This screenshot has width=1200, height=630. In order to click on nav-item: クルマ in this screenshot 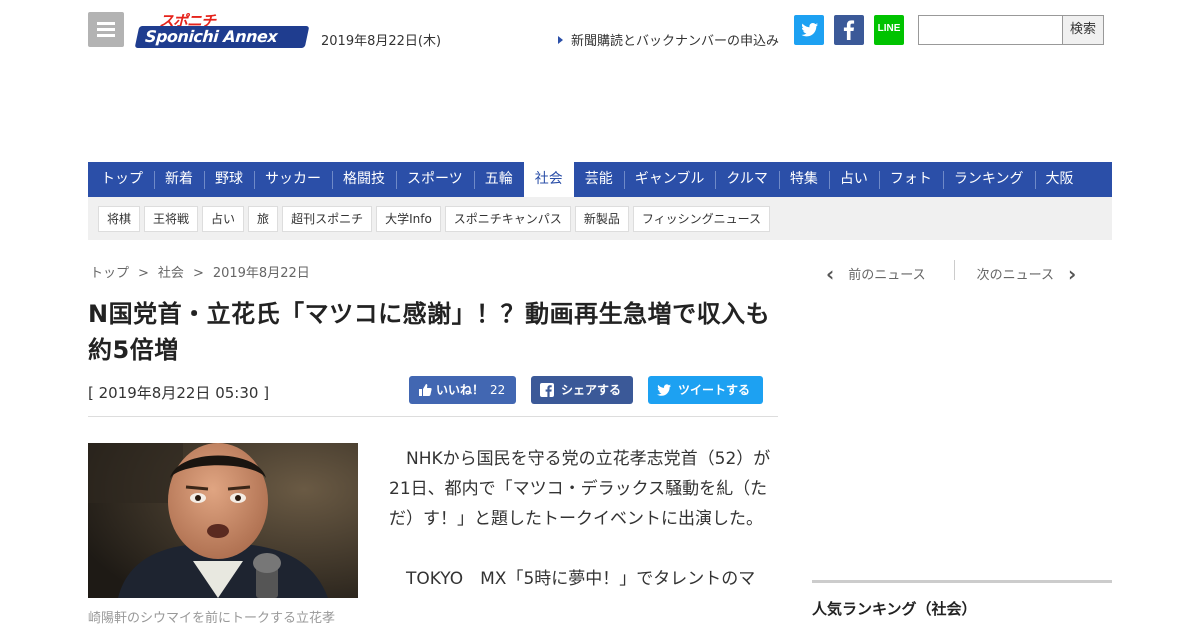, I will do `click(747, 179)`.